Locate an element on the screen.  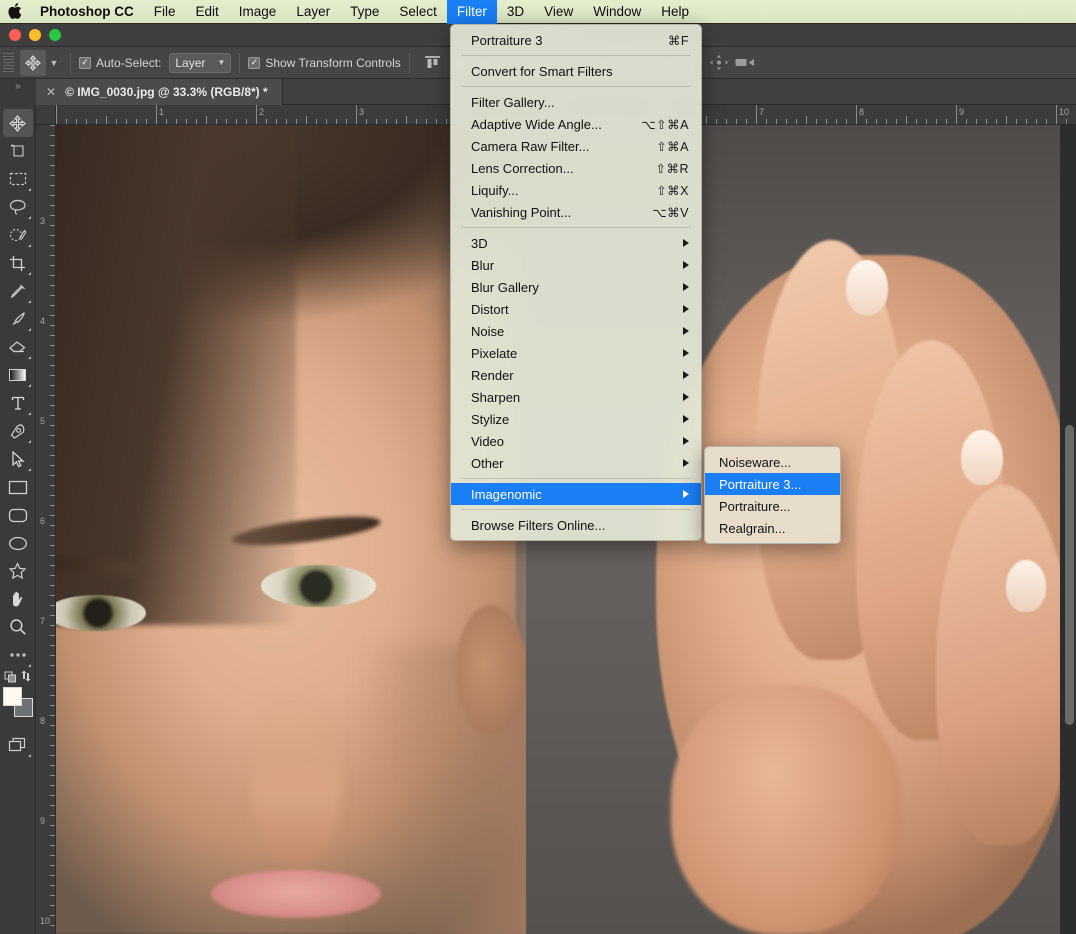
show-transform-checkbox: ✓ is located at coordinates (254, 62).